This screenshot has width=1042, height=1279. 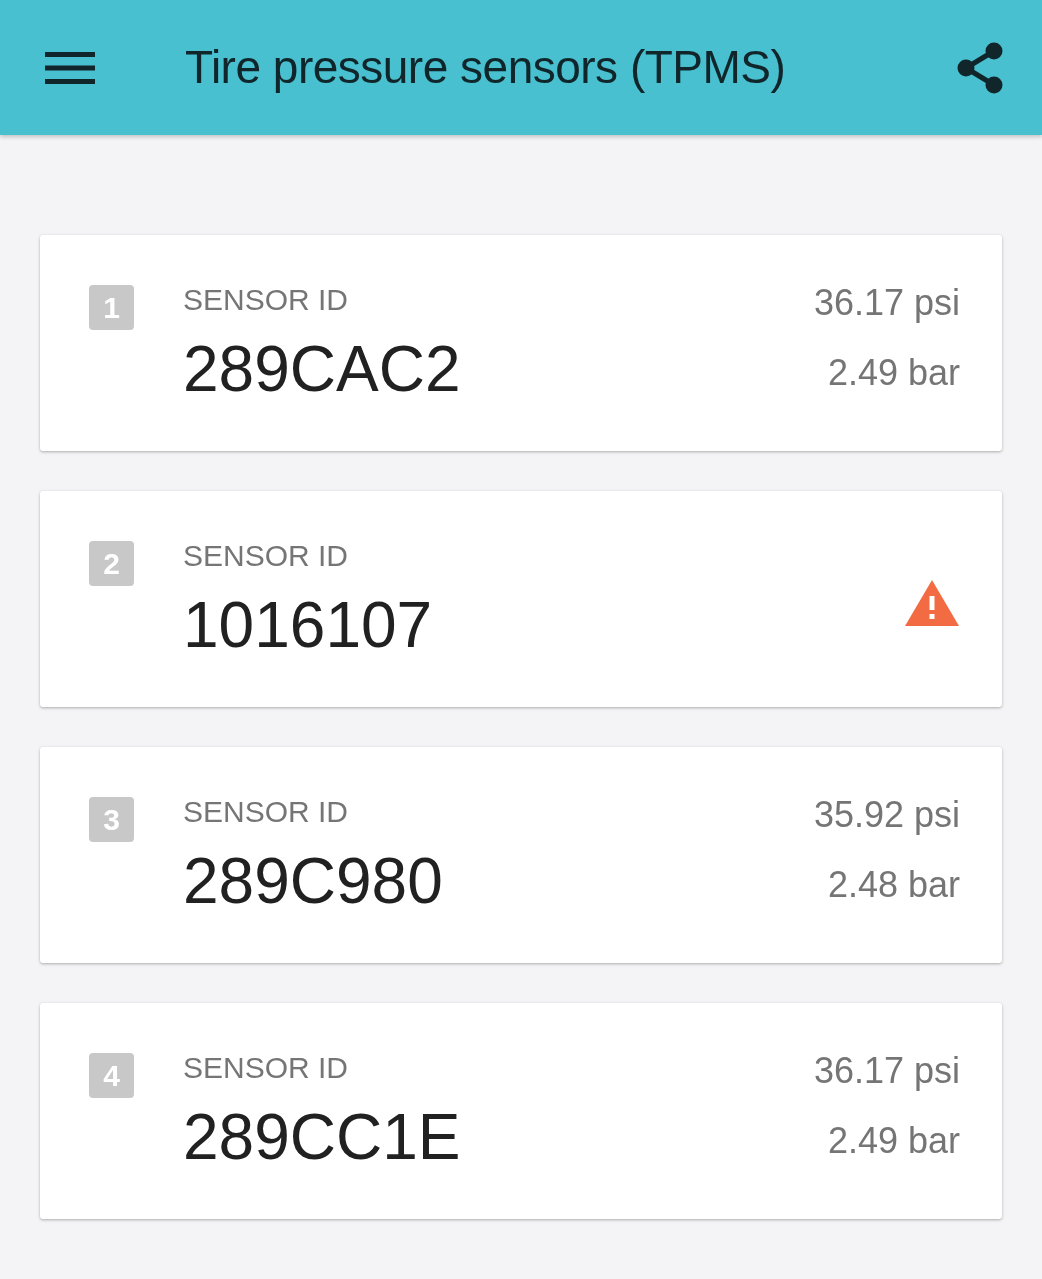 I want to click on sensor-id: 289CAC2, so click(x=322, y=369).